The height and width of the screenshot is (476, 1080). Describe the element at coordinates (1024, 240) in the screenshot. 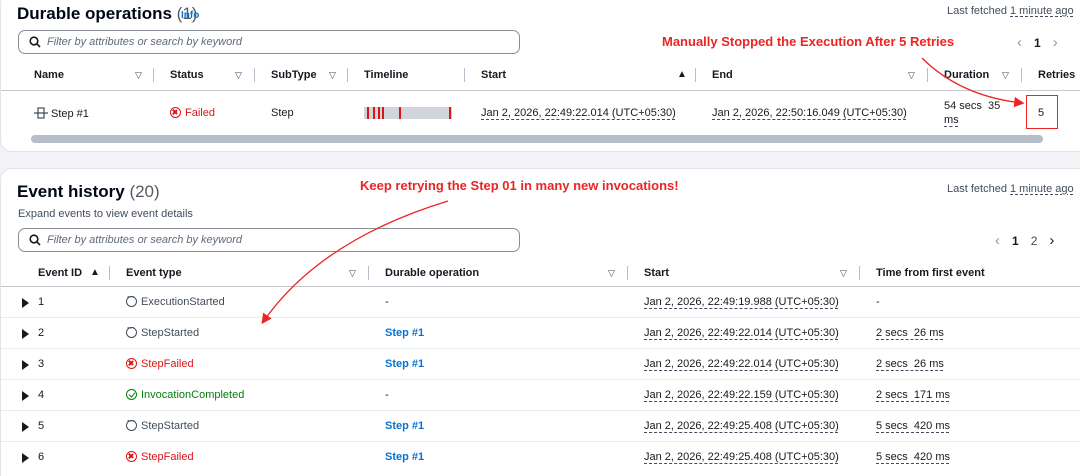

I see `history-pagination: ‹ 1 2 ›` at that location.